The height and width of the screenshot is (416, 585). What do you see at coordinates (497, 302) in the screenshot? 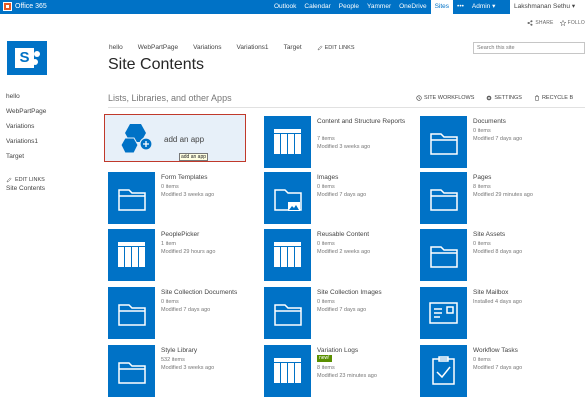
I see `tile-installed: Installed 4 days ago` at bounding box center [497, 302].